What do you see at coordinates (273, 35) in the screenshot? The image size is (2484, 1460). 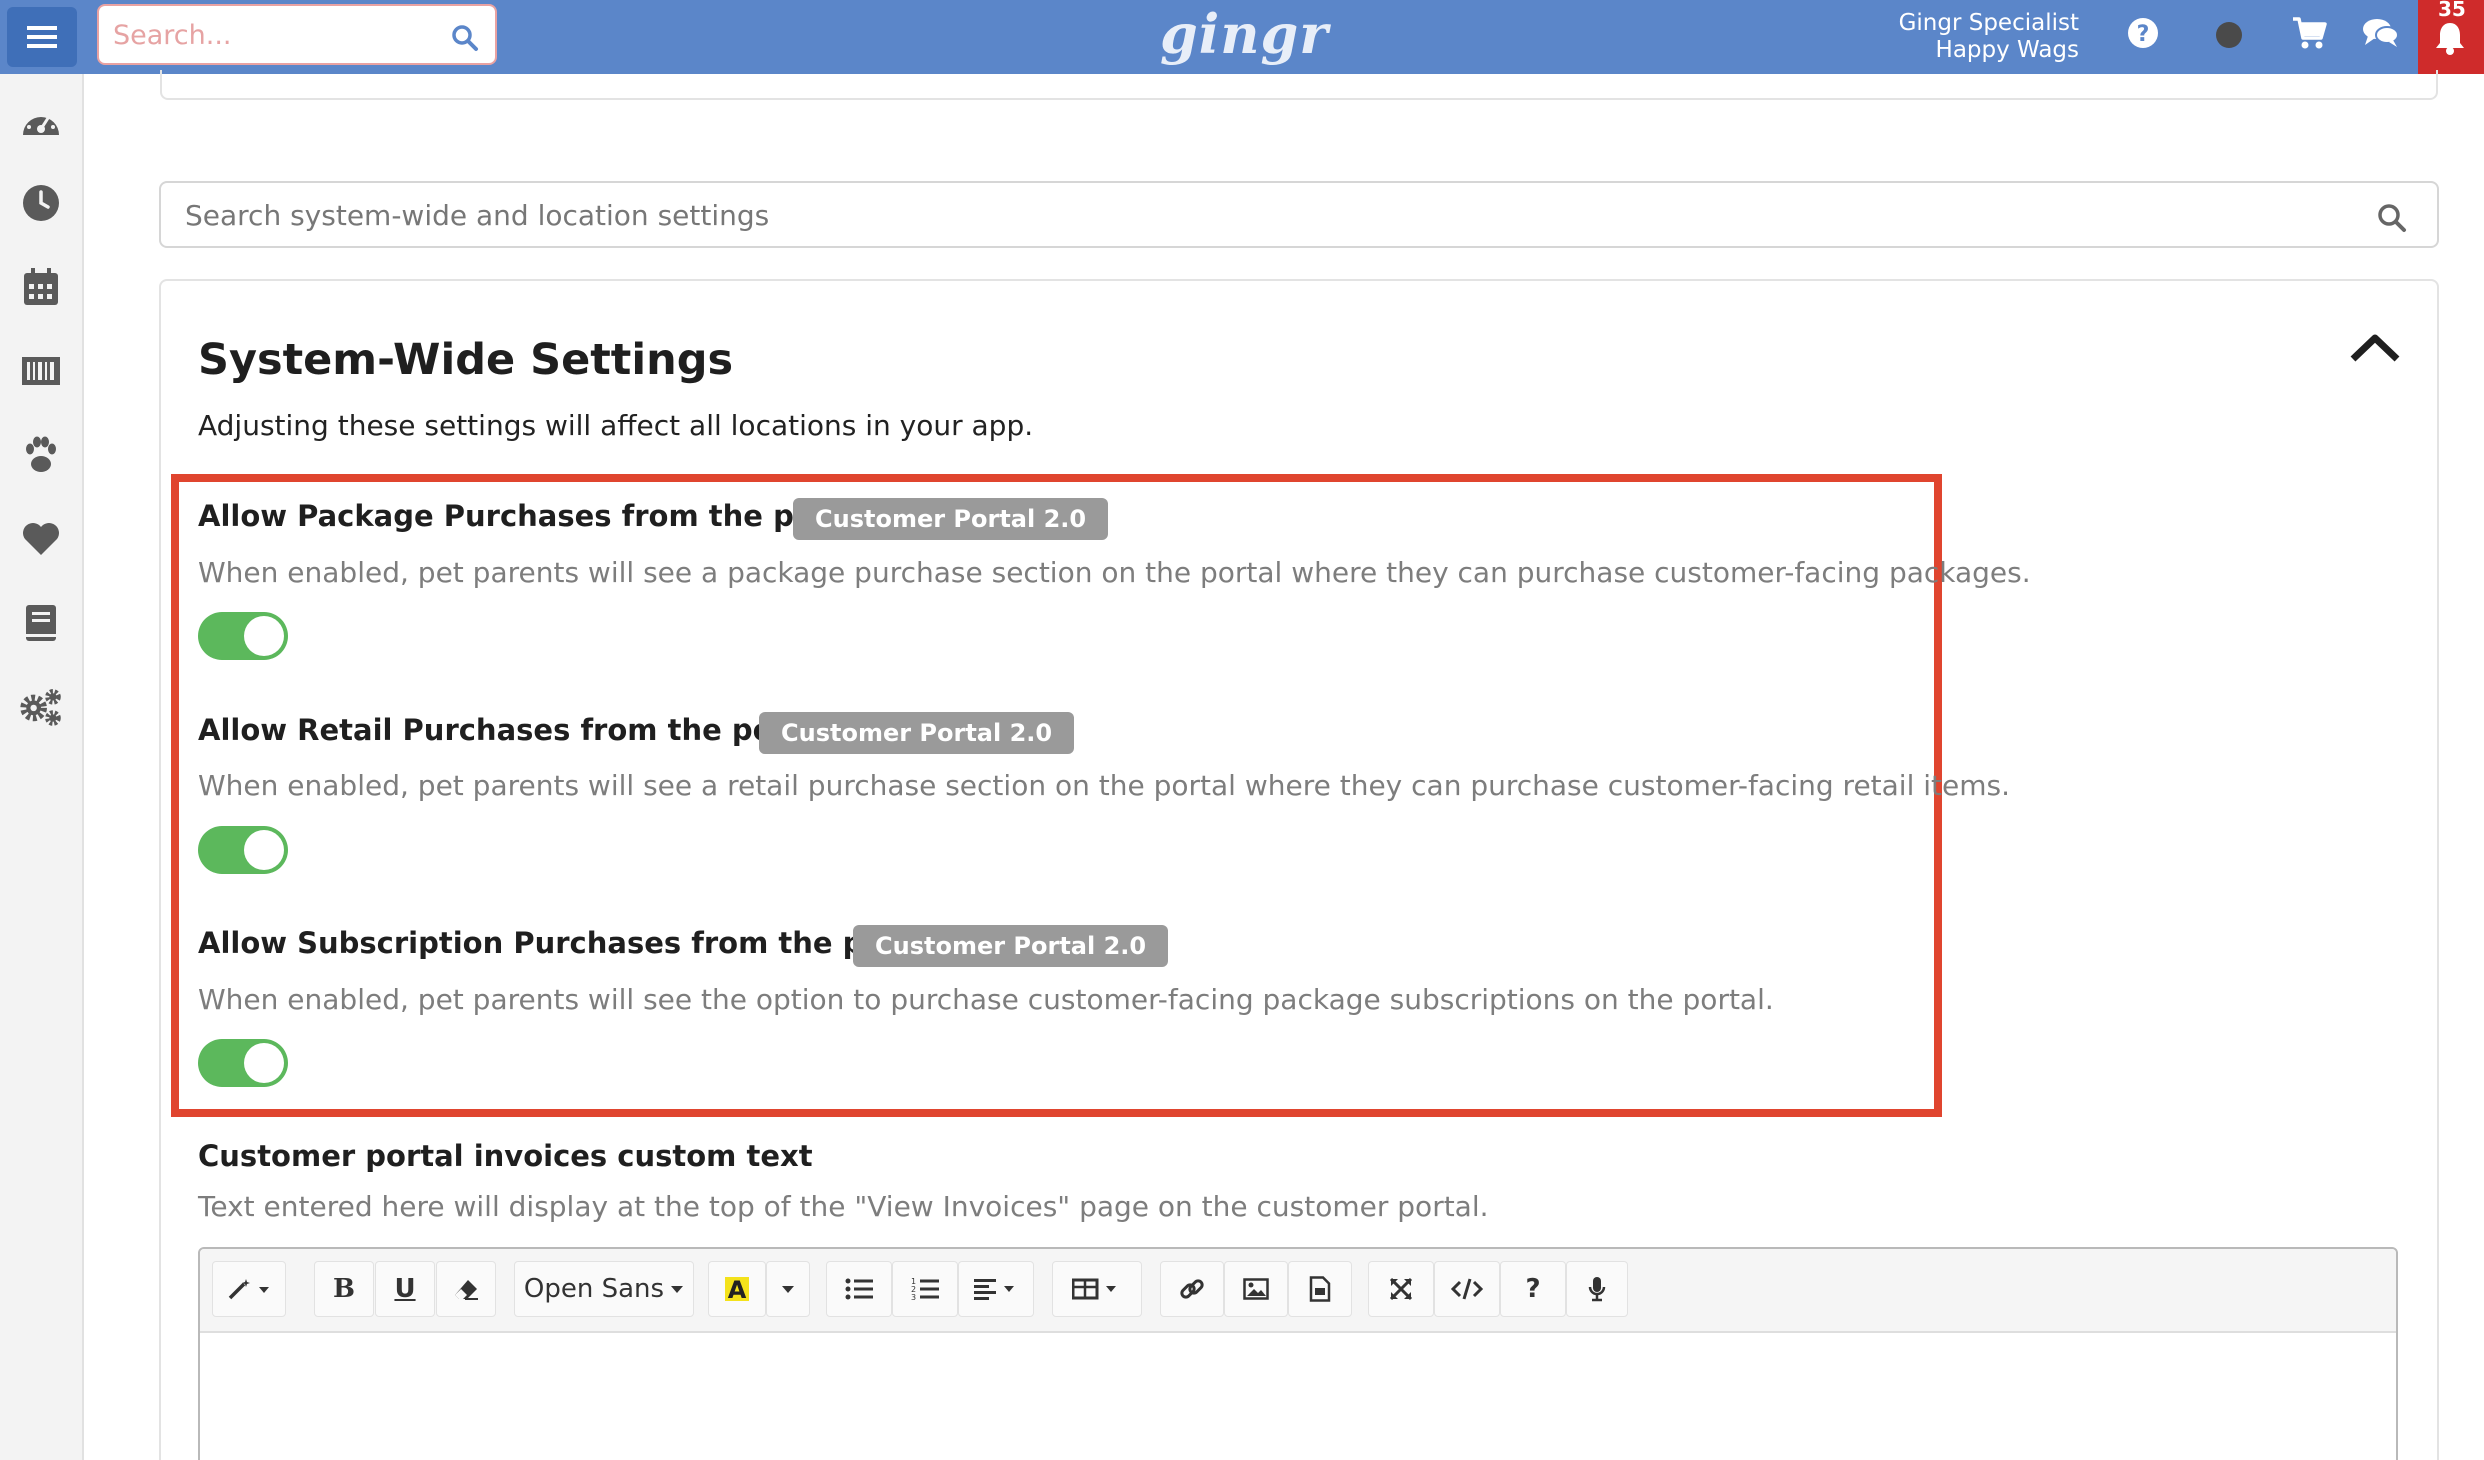 I see `global-search-input` at bounding box center [273, 35].